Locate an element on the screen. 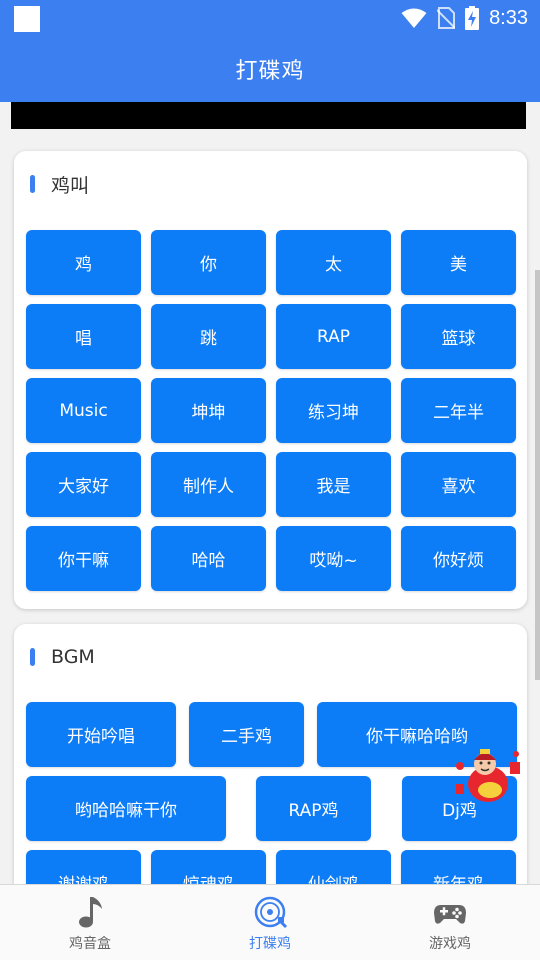 The width and height of the screenshot is (540, 960). sound-button: 唱 is located at coordinates (83, 336).